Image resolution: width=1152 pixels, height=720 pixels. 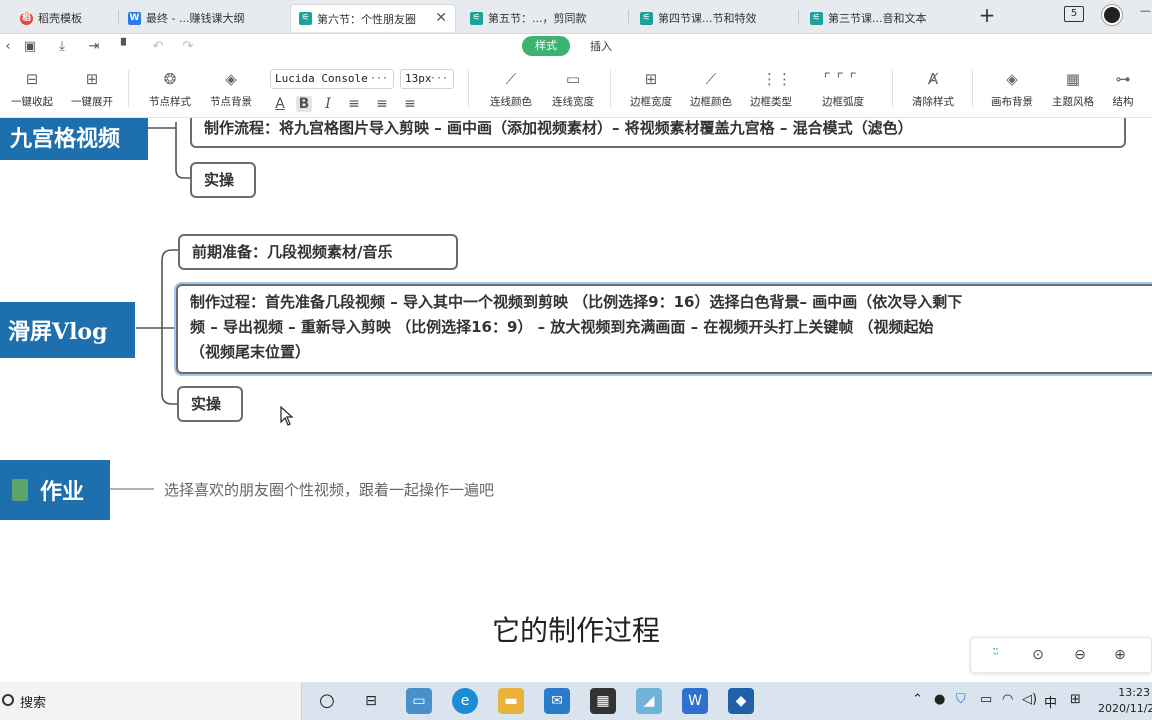 I want to click on canvas-background-button: ◈ 画布背景, so click(x=1012, y=89).